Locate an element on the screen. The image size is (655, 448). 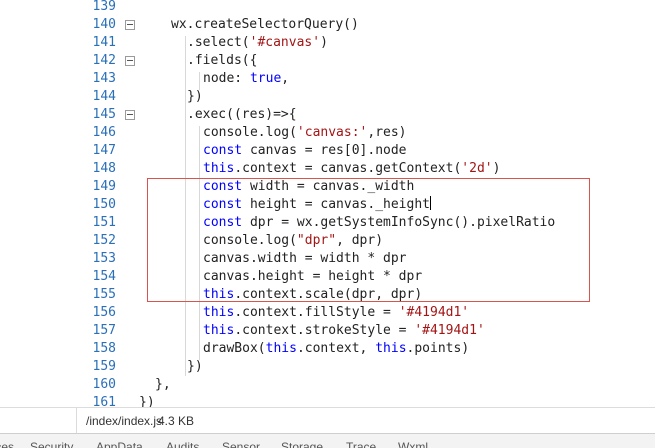
code-token: node: is located at coordinates (226, 78).